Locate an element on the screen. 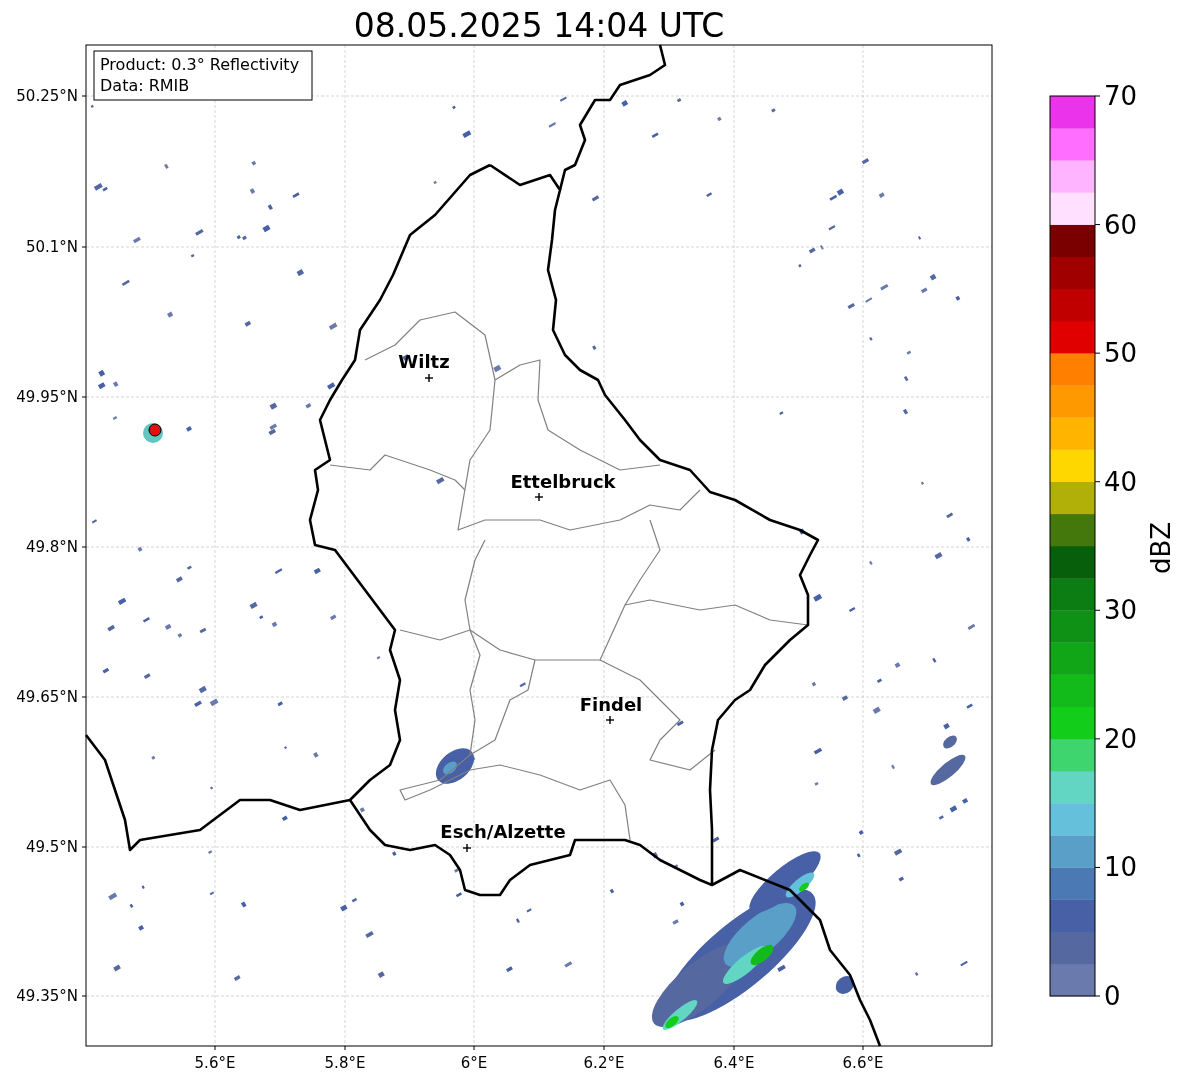 The height and width of the screenshot is (1081, 1184). colorbar-tick-label: 30 is located at coordinates (1121, 610).